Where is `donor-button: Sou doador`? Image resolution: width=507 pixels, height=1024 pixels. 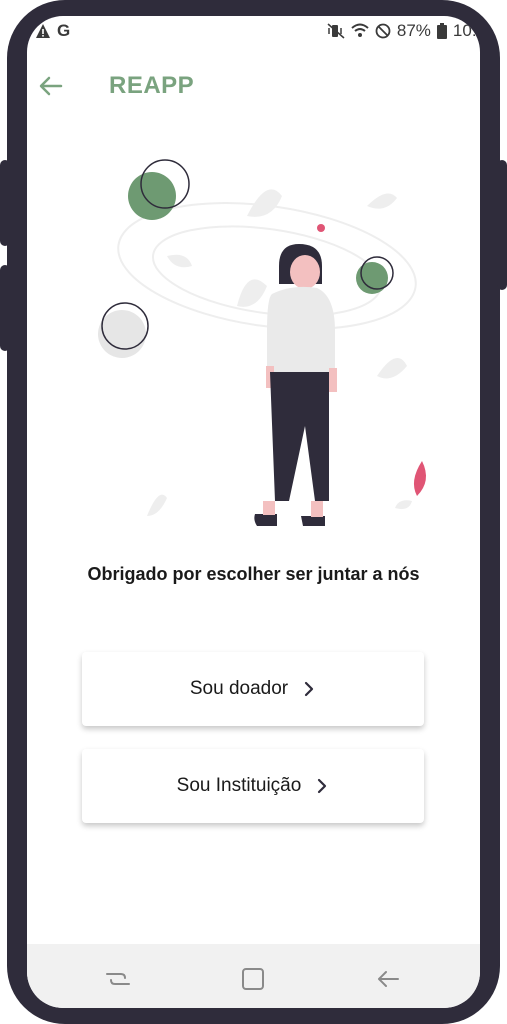
donor-button: Sou doador is located at coordinates (253, 689).